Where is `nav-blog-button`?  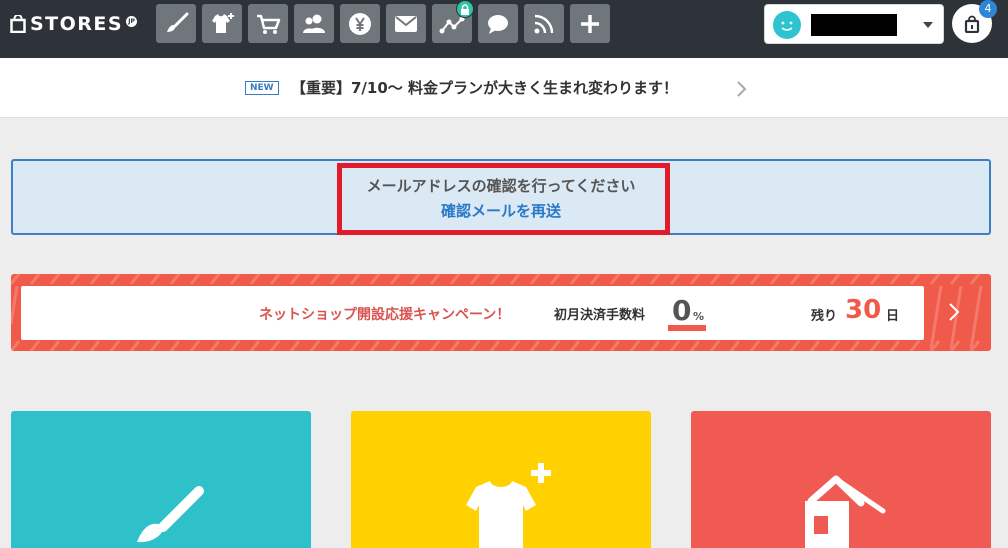 nav-blog-button is located at coordinates (544, 23).